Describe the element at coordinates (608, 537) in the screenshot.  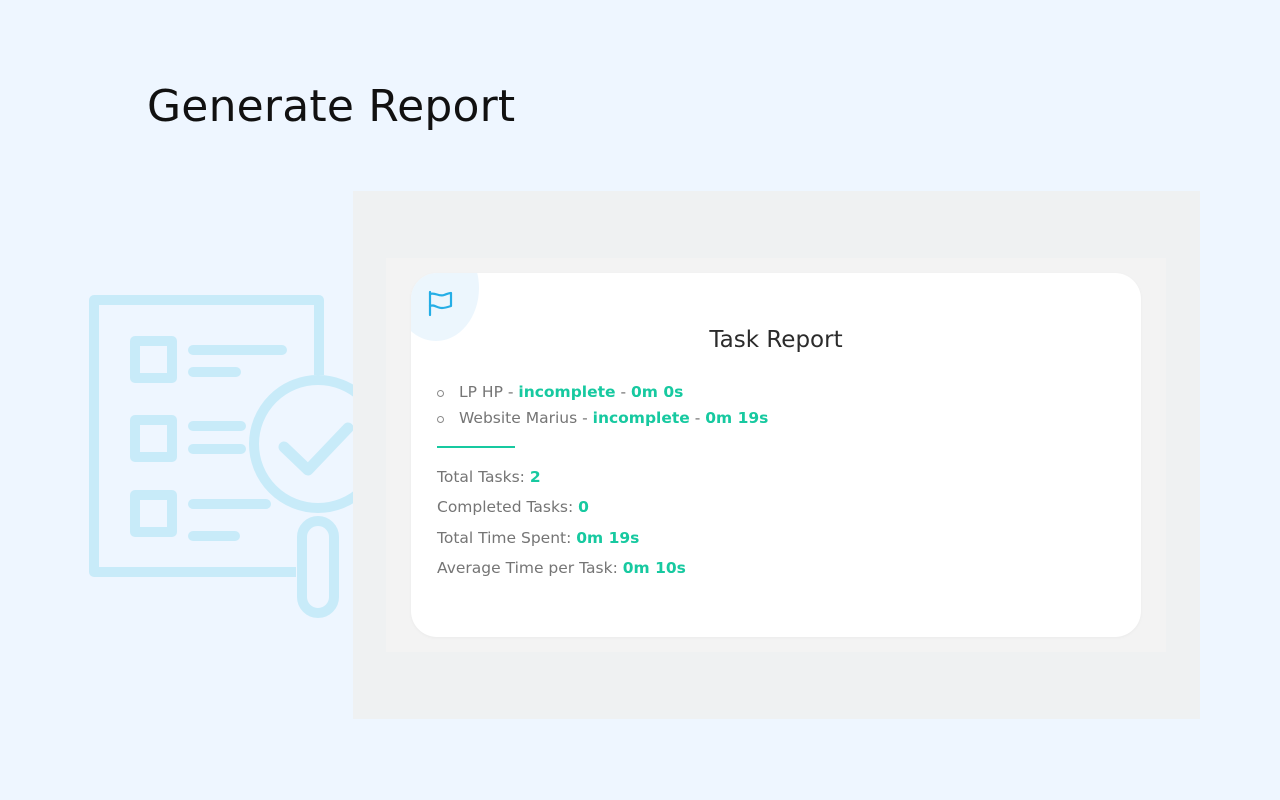
I see `total-time-value: 0m 19s` at that location.